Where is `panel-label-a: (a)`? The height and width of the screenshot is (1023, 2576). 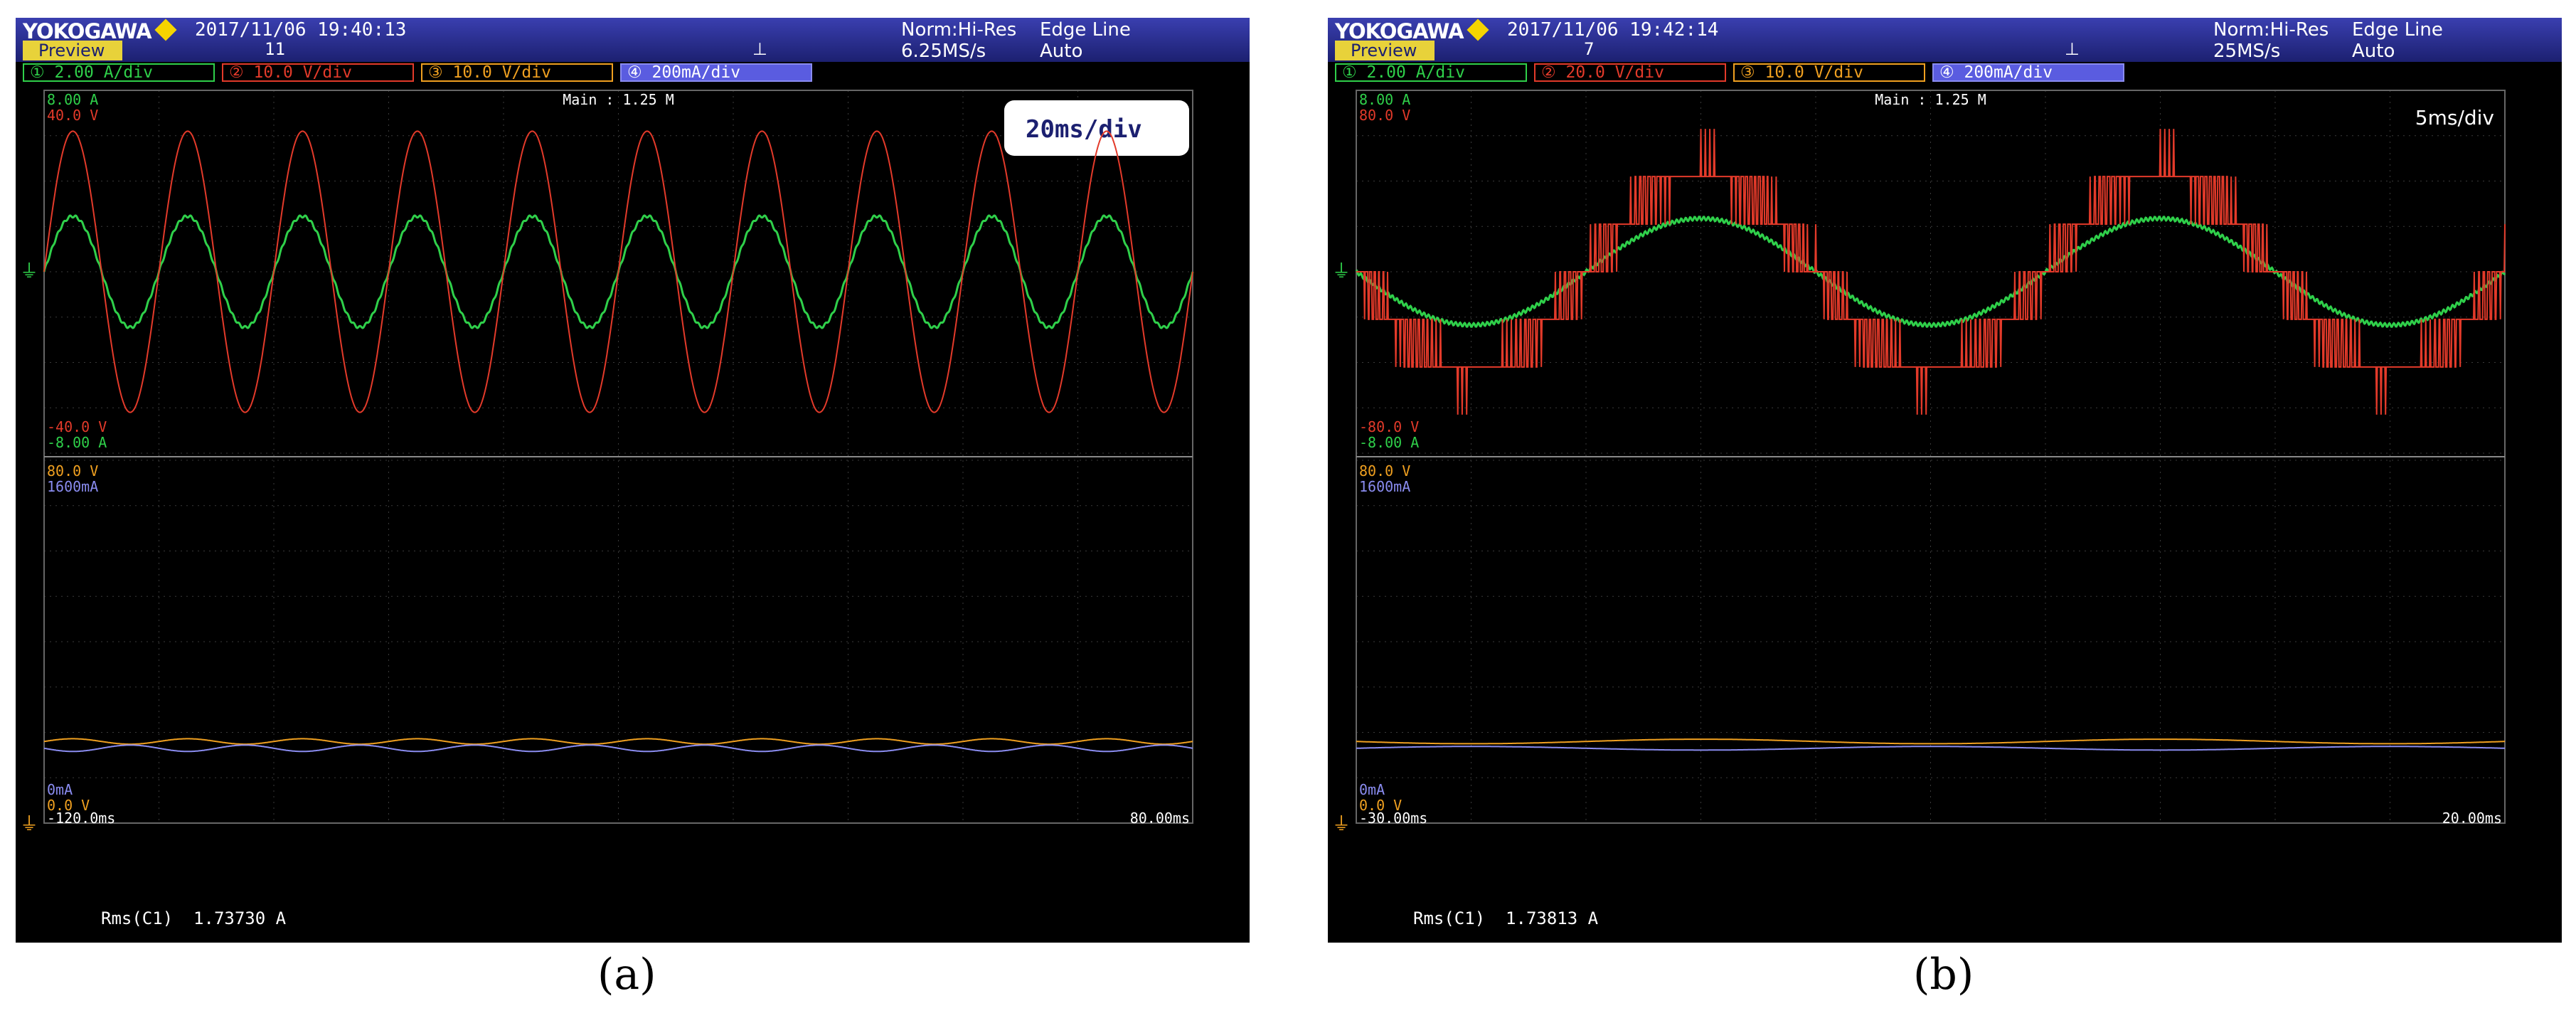 panel-label-a: (a) is located at coordinates (626, 975).